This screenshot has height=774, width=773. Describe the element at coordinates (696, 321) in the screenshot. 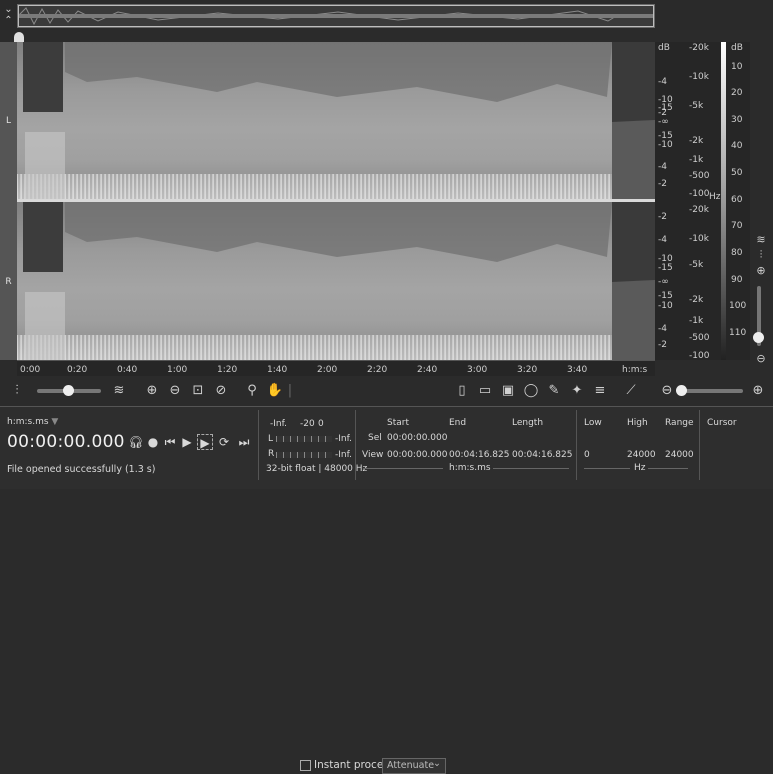

I see `hz-tick-r-5: -1k` at that location.